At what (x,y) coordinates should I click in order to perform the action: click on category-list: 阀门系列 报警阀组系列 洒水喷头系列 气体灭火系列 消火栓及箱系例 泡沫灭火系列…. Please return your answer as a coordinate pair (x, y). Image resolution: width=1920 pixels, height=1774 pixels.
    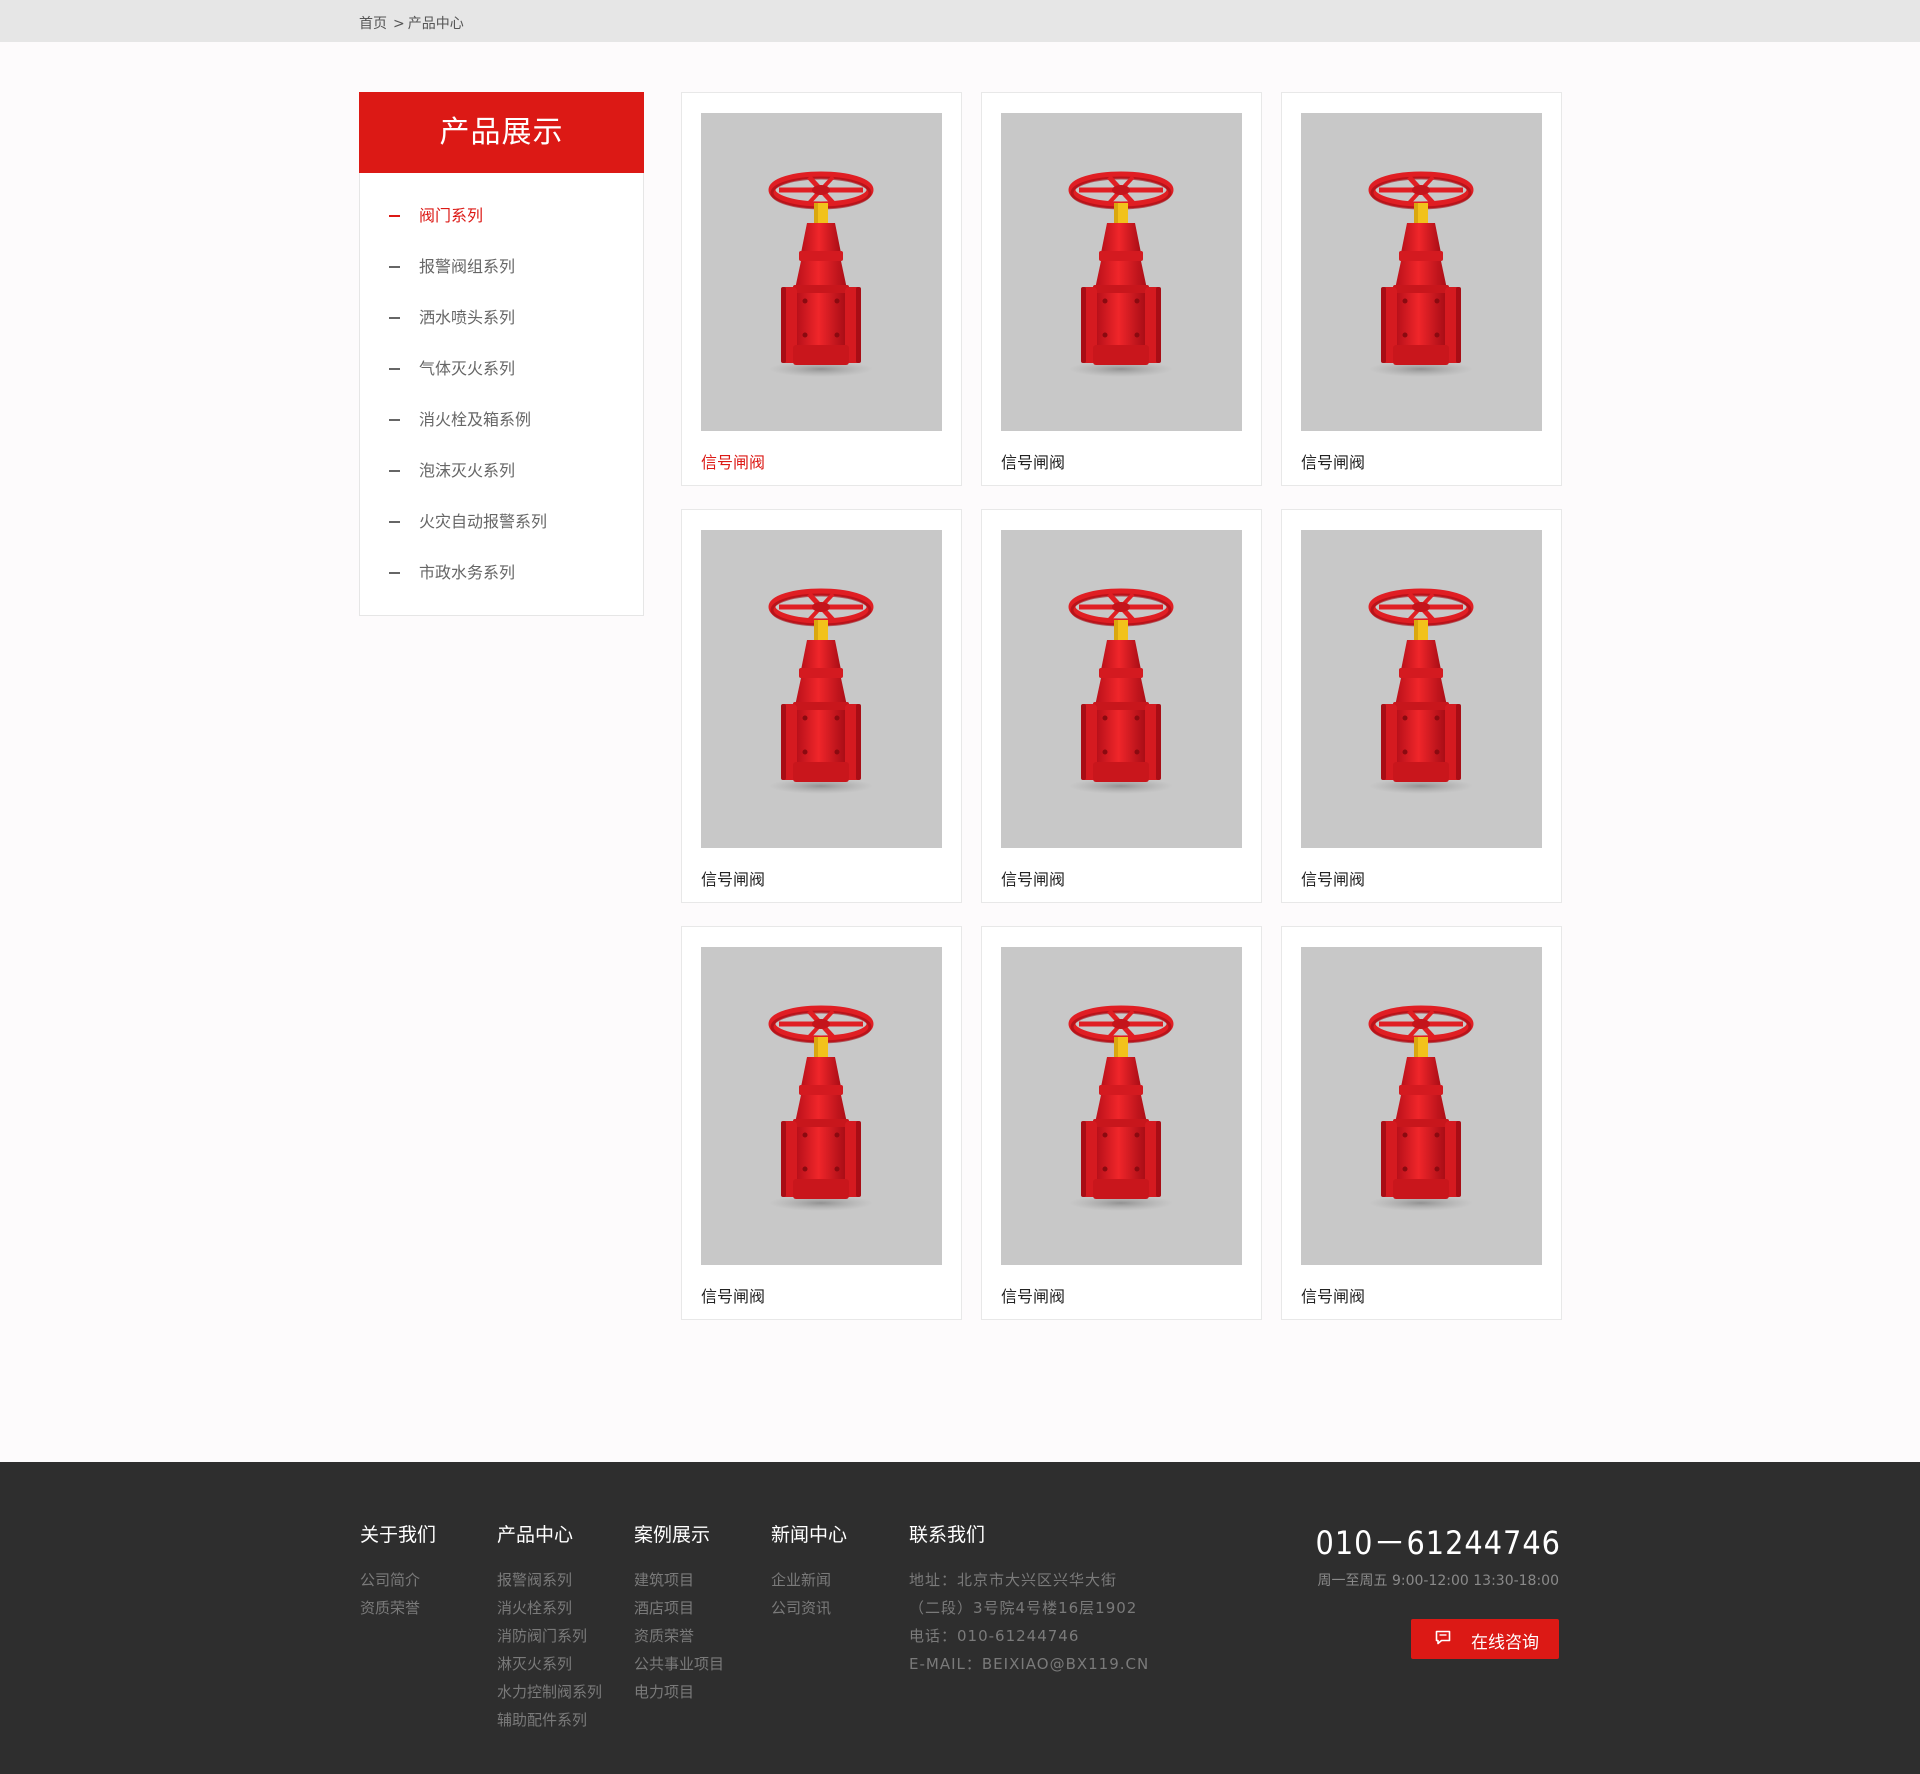
    Looking at the image, I should click on (501, 409).